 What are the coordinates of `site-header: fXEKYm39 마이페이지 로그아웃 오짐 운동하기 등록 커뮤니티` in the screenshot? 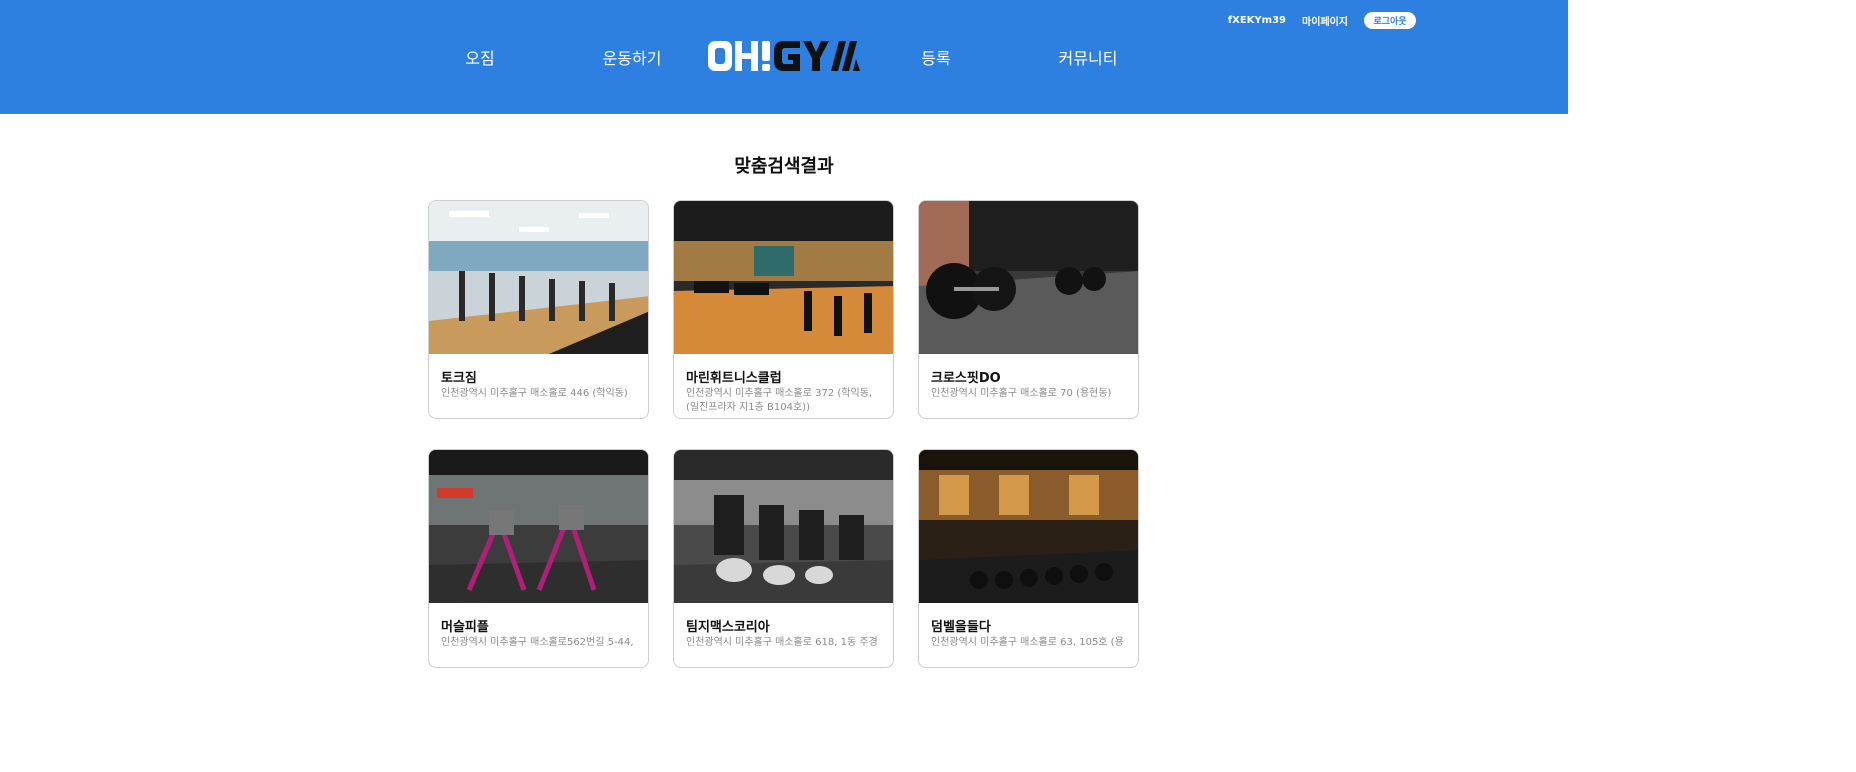 It's located at (784, 57).